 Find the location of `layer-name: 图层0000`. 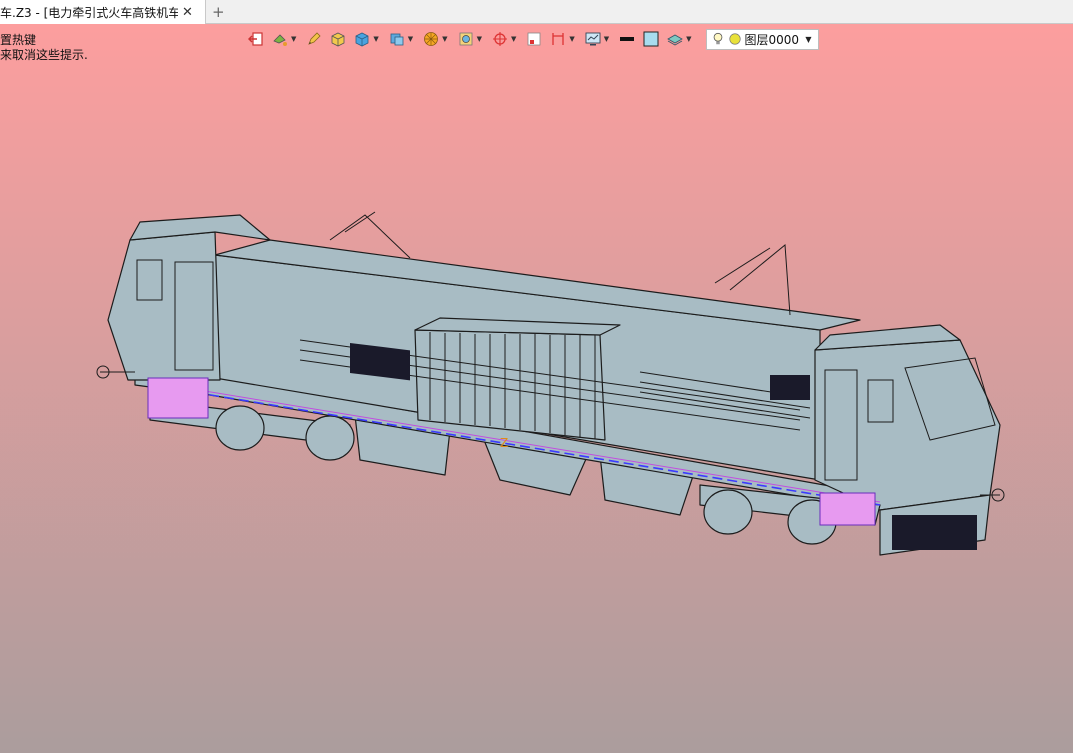

layer-name: 图层0000 is located at coordinates (772, 39).